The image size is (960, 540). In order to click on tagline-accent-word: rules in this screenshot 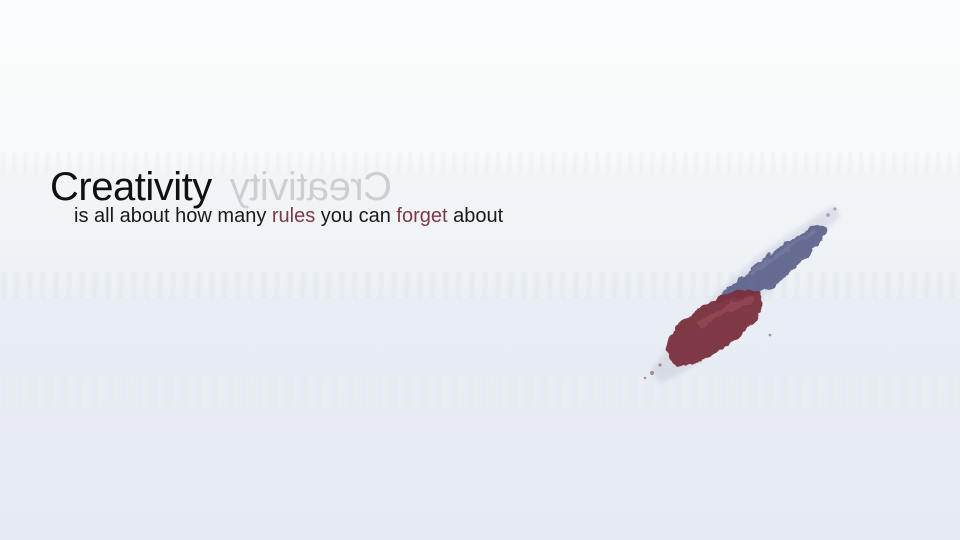, I will do `click(293, 216)`.